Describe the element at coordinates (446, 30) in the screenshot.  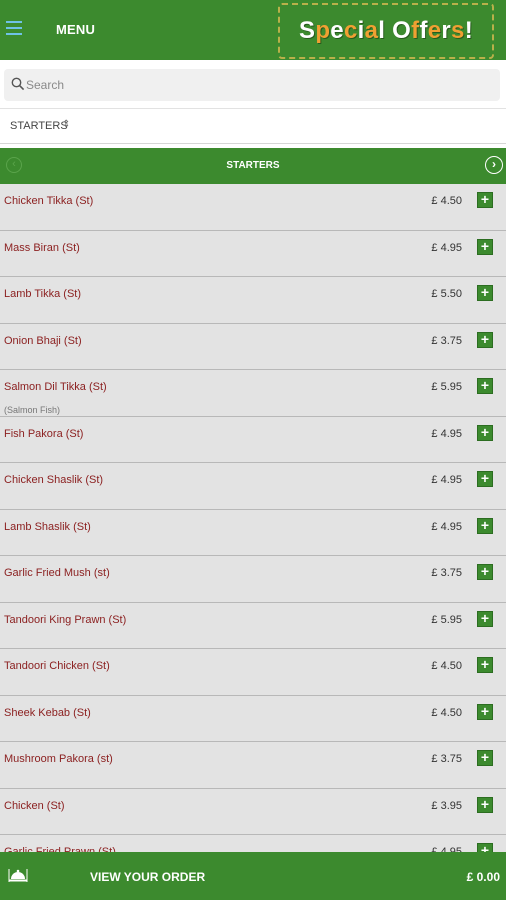
I see `offers-title-char: r` at that location.